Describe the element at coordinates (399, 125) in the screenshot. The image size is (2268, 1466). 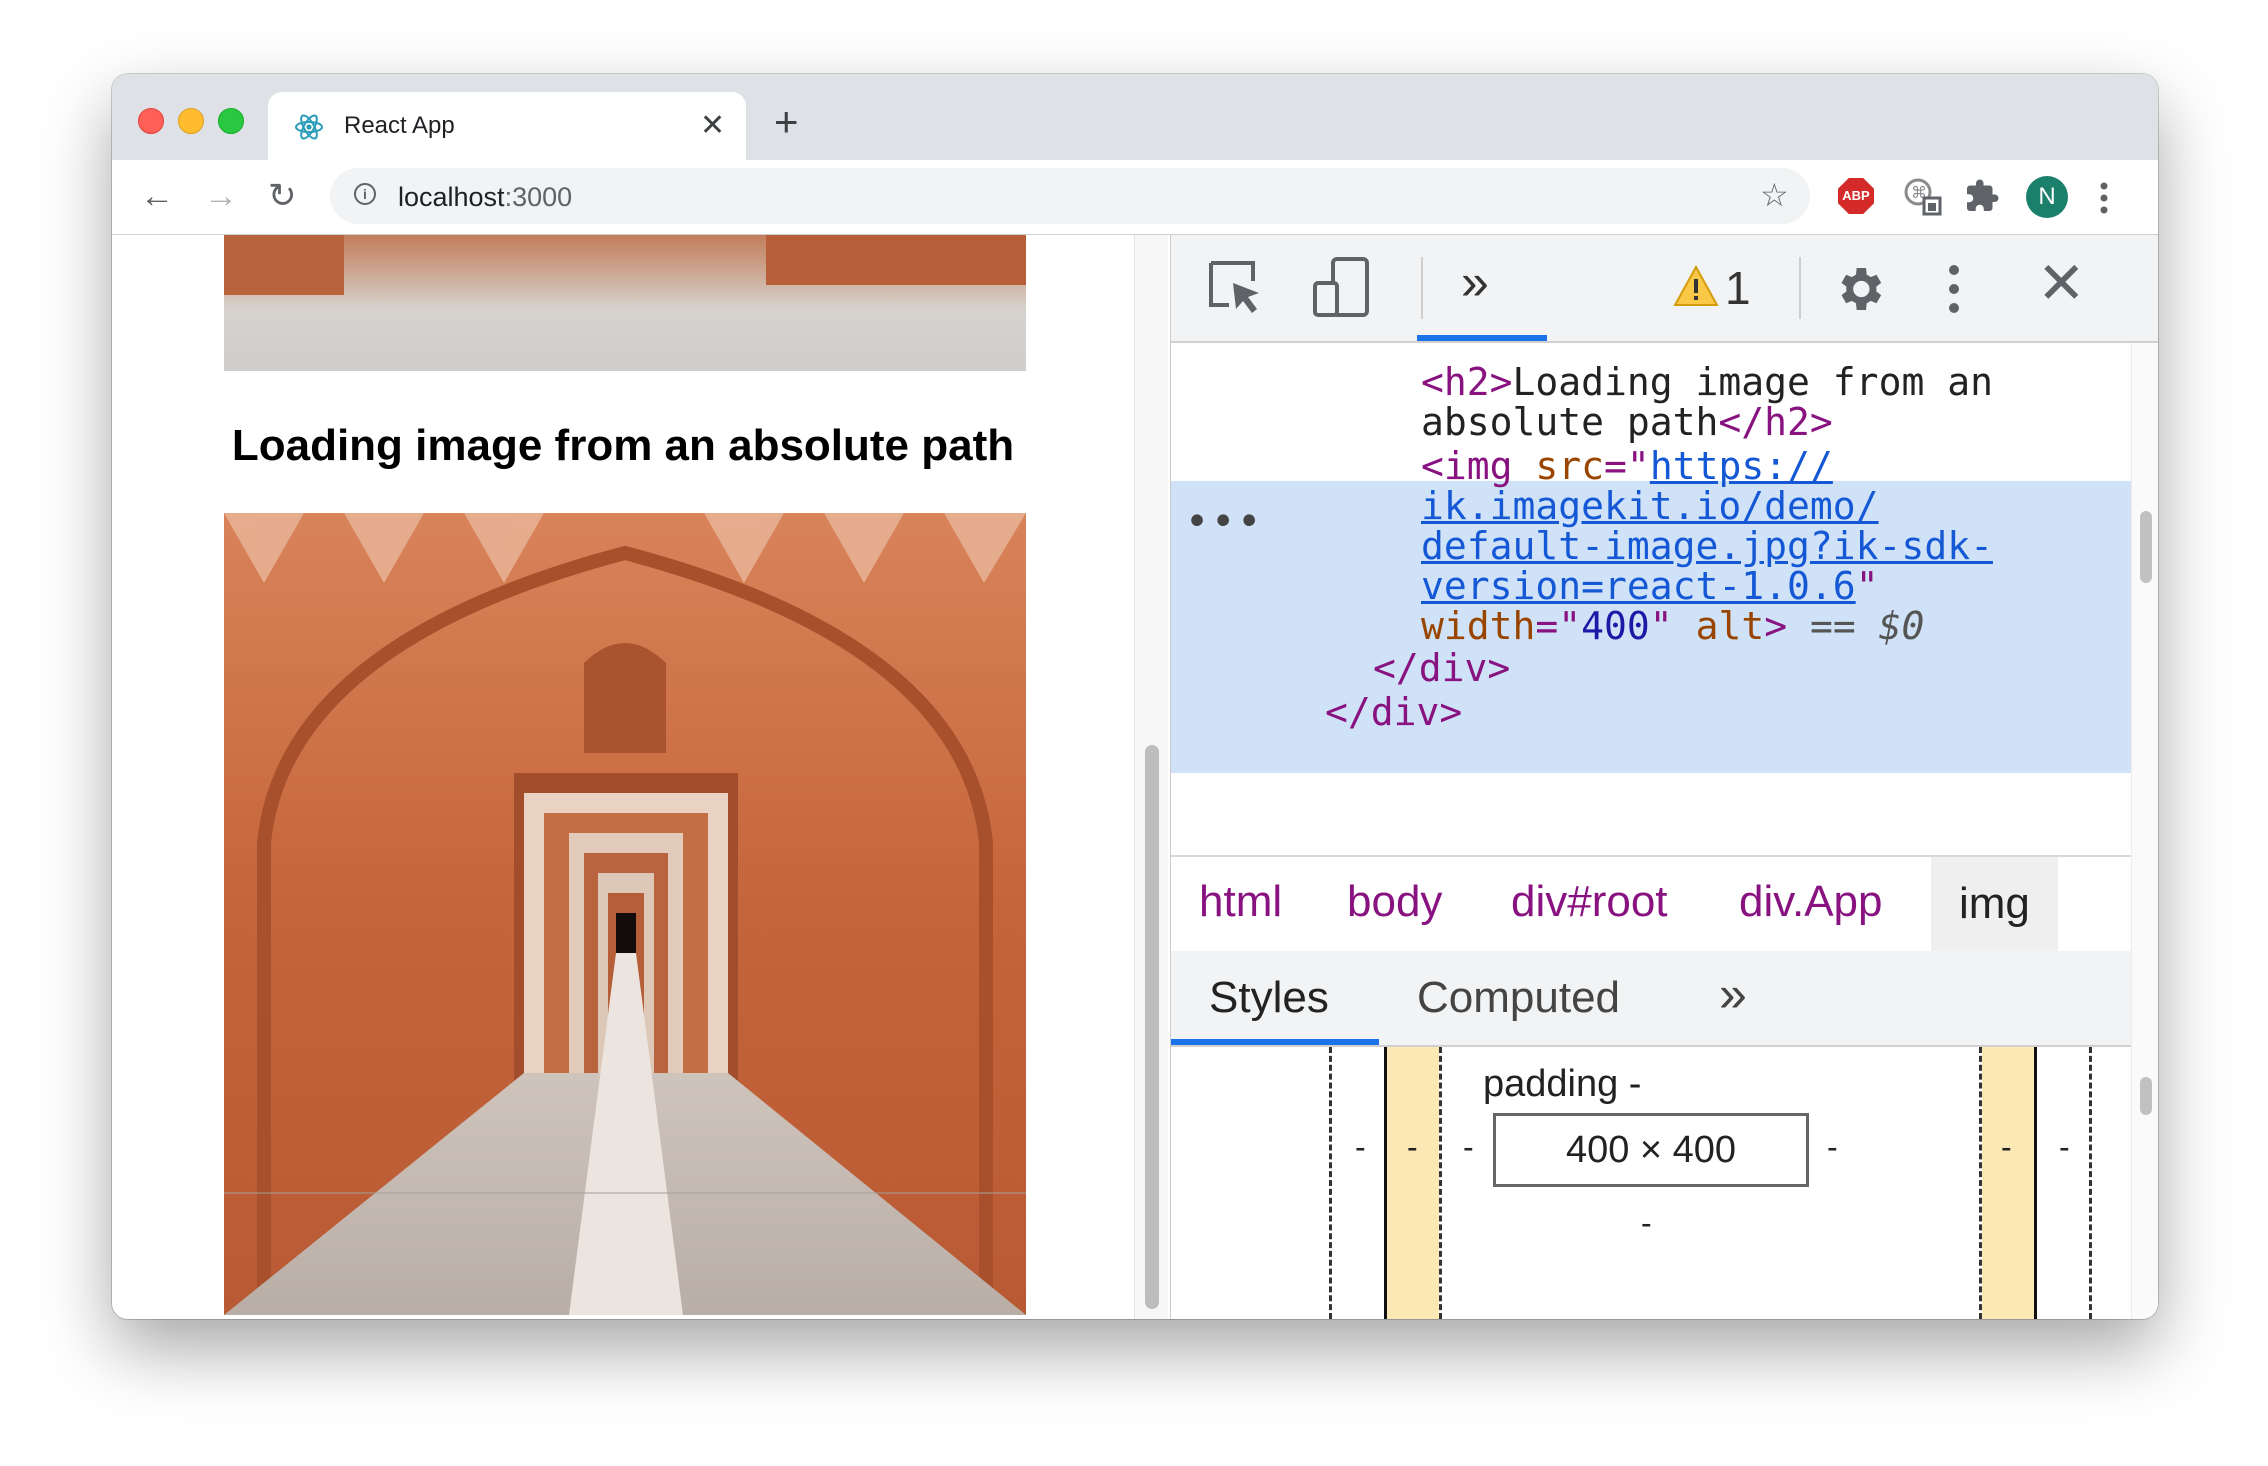
I see `tab-title: React App` at that location.